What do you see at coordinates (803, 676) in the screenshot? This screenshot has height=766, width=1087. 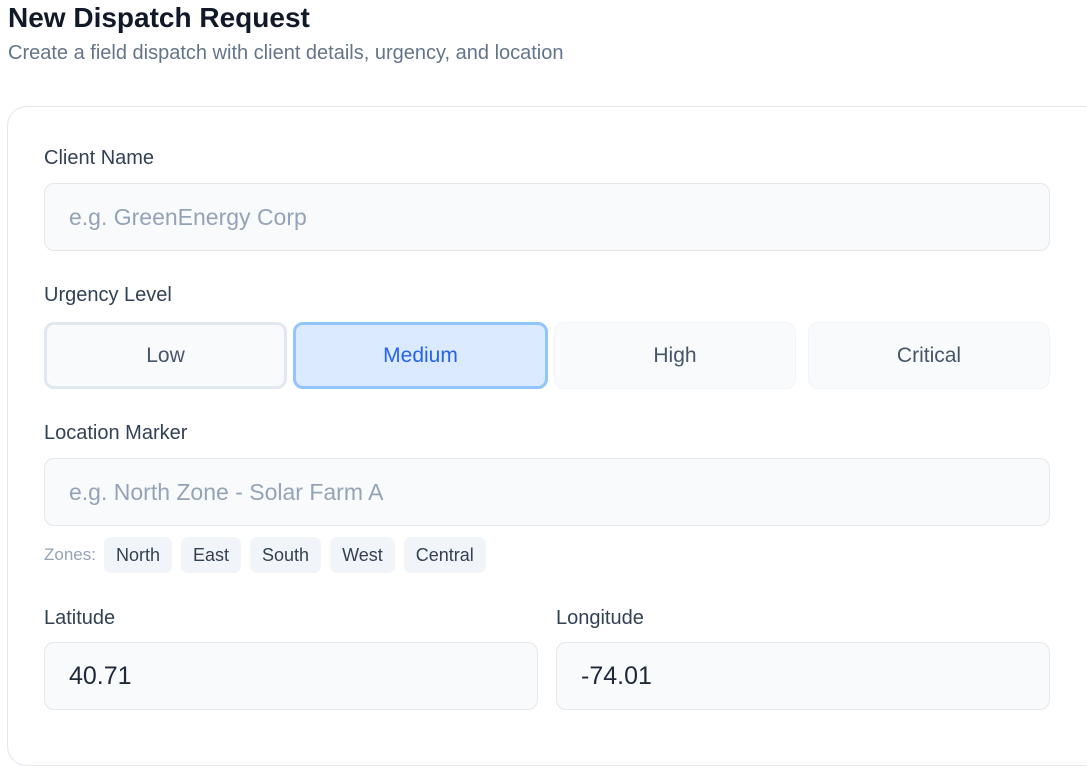 I see `longitude-input` at bounding box center [803, 676].